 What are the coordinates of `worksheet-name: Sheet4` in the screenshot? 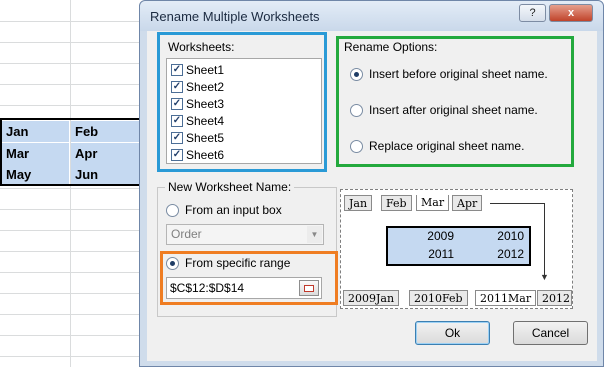 It's located at (205, 120).